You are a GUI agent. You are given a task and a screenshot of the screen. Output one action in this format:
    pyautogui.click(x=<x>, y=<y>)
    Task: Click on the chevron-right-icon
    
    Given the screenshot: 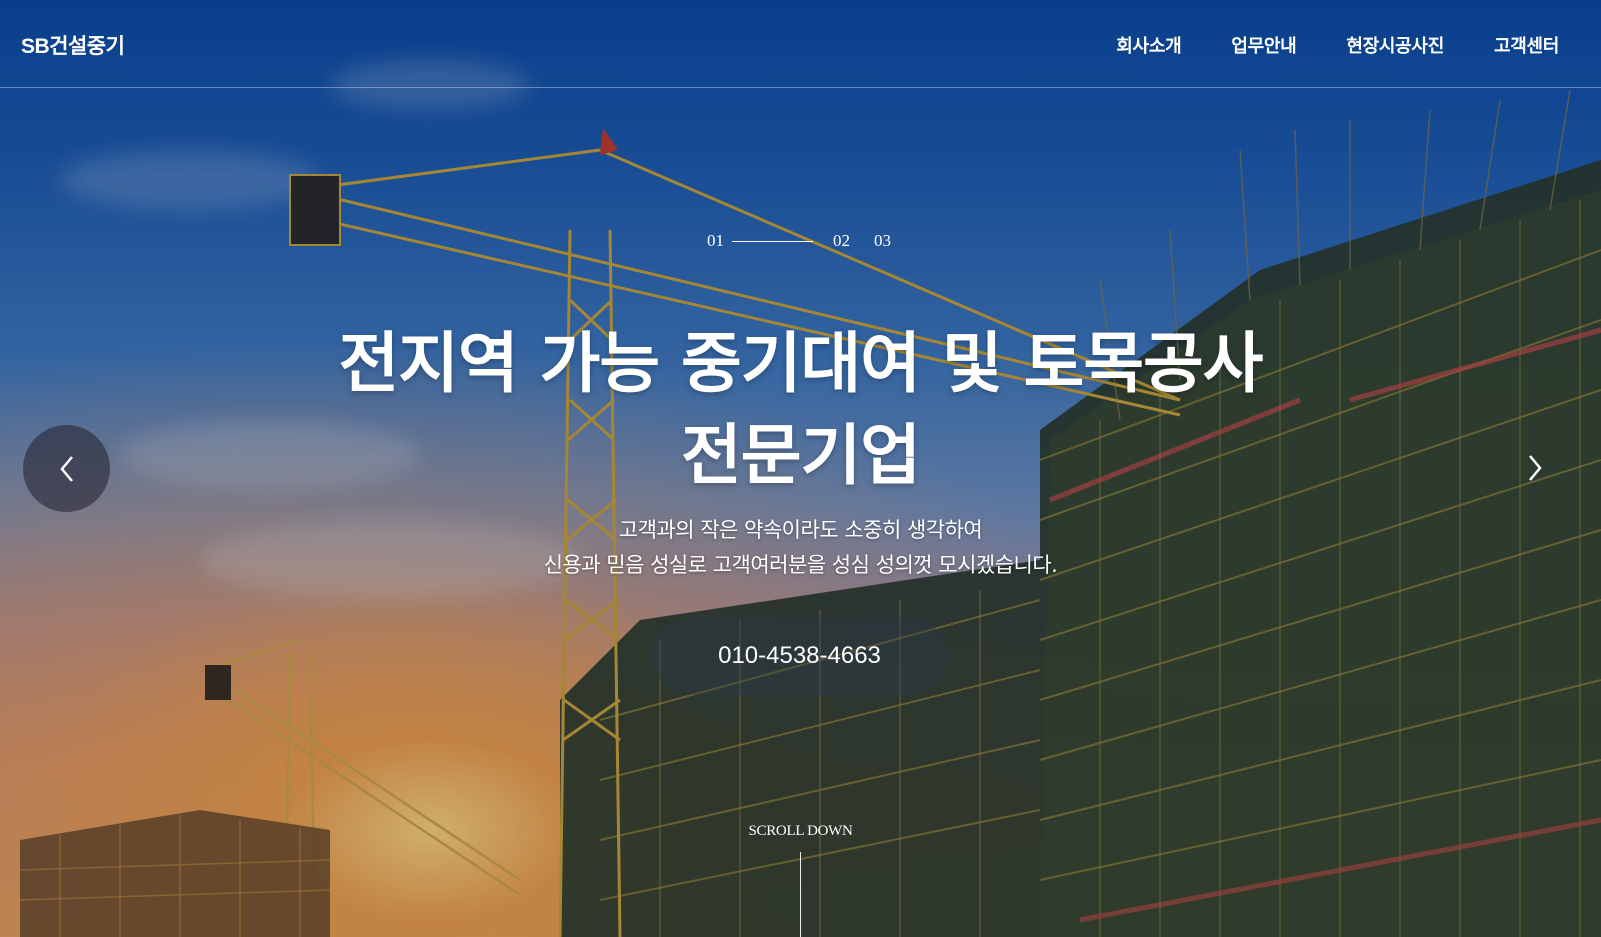 What is the action you would take?
    pyautogui.click(x=1535, y=468)
    